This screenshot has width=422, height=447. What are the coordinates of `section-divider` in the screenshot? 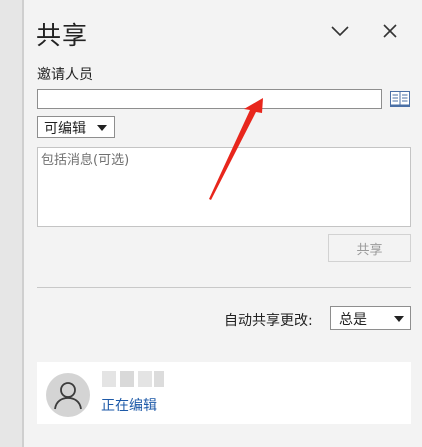 It's located at (224, 287).